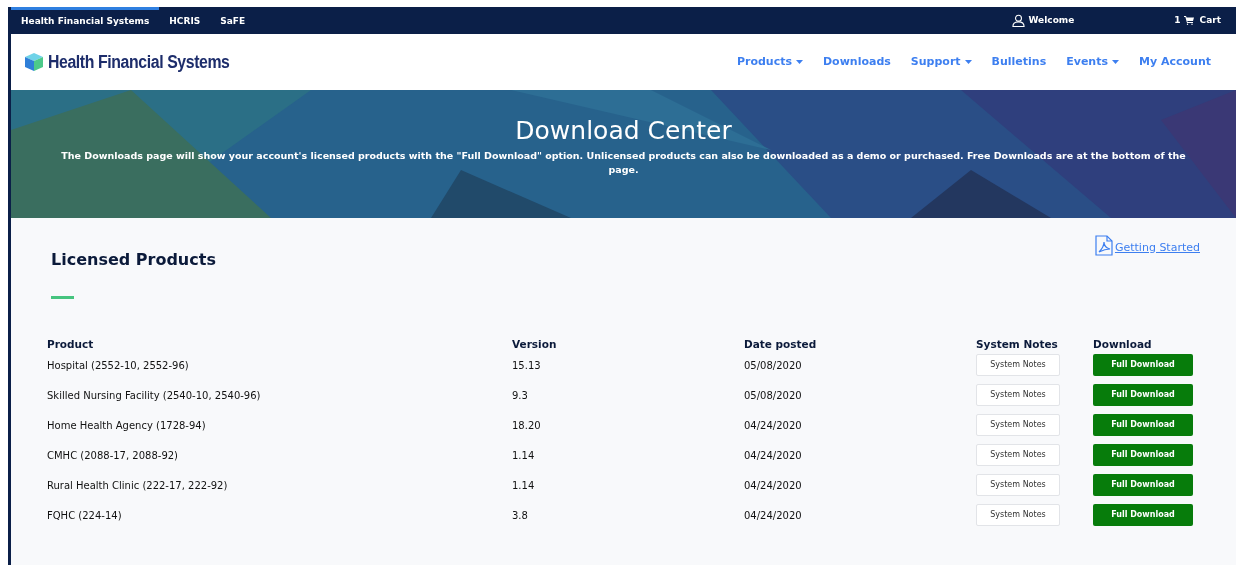 This screenshot has height=565, width=1236. What do you see at coordinates (941, 62) in the screenshot?
I see `nav-link: Support` at bounding box center [941, 62].